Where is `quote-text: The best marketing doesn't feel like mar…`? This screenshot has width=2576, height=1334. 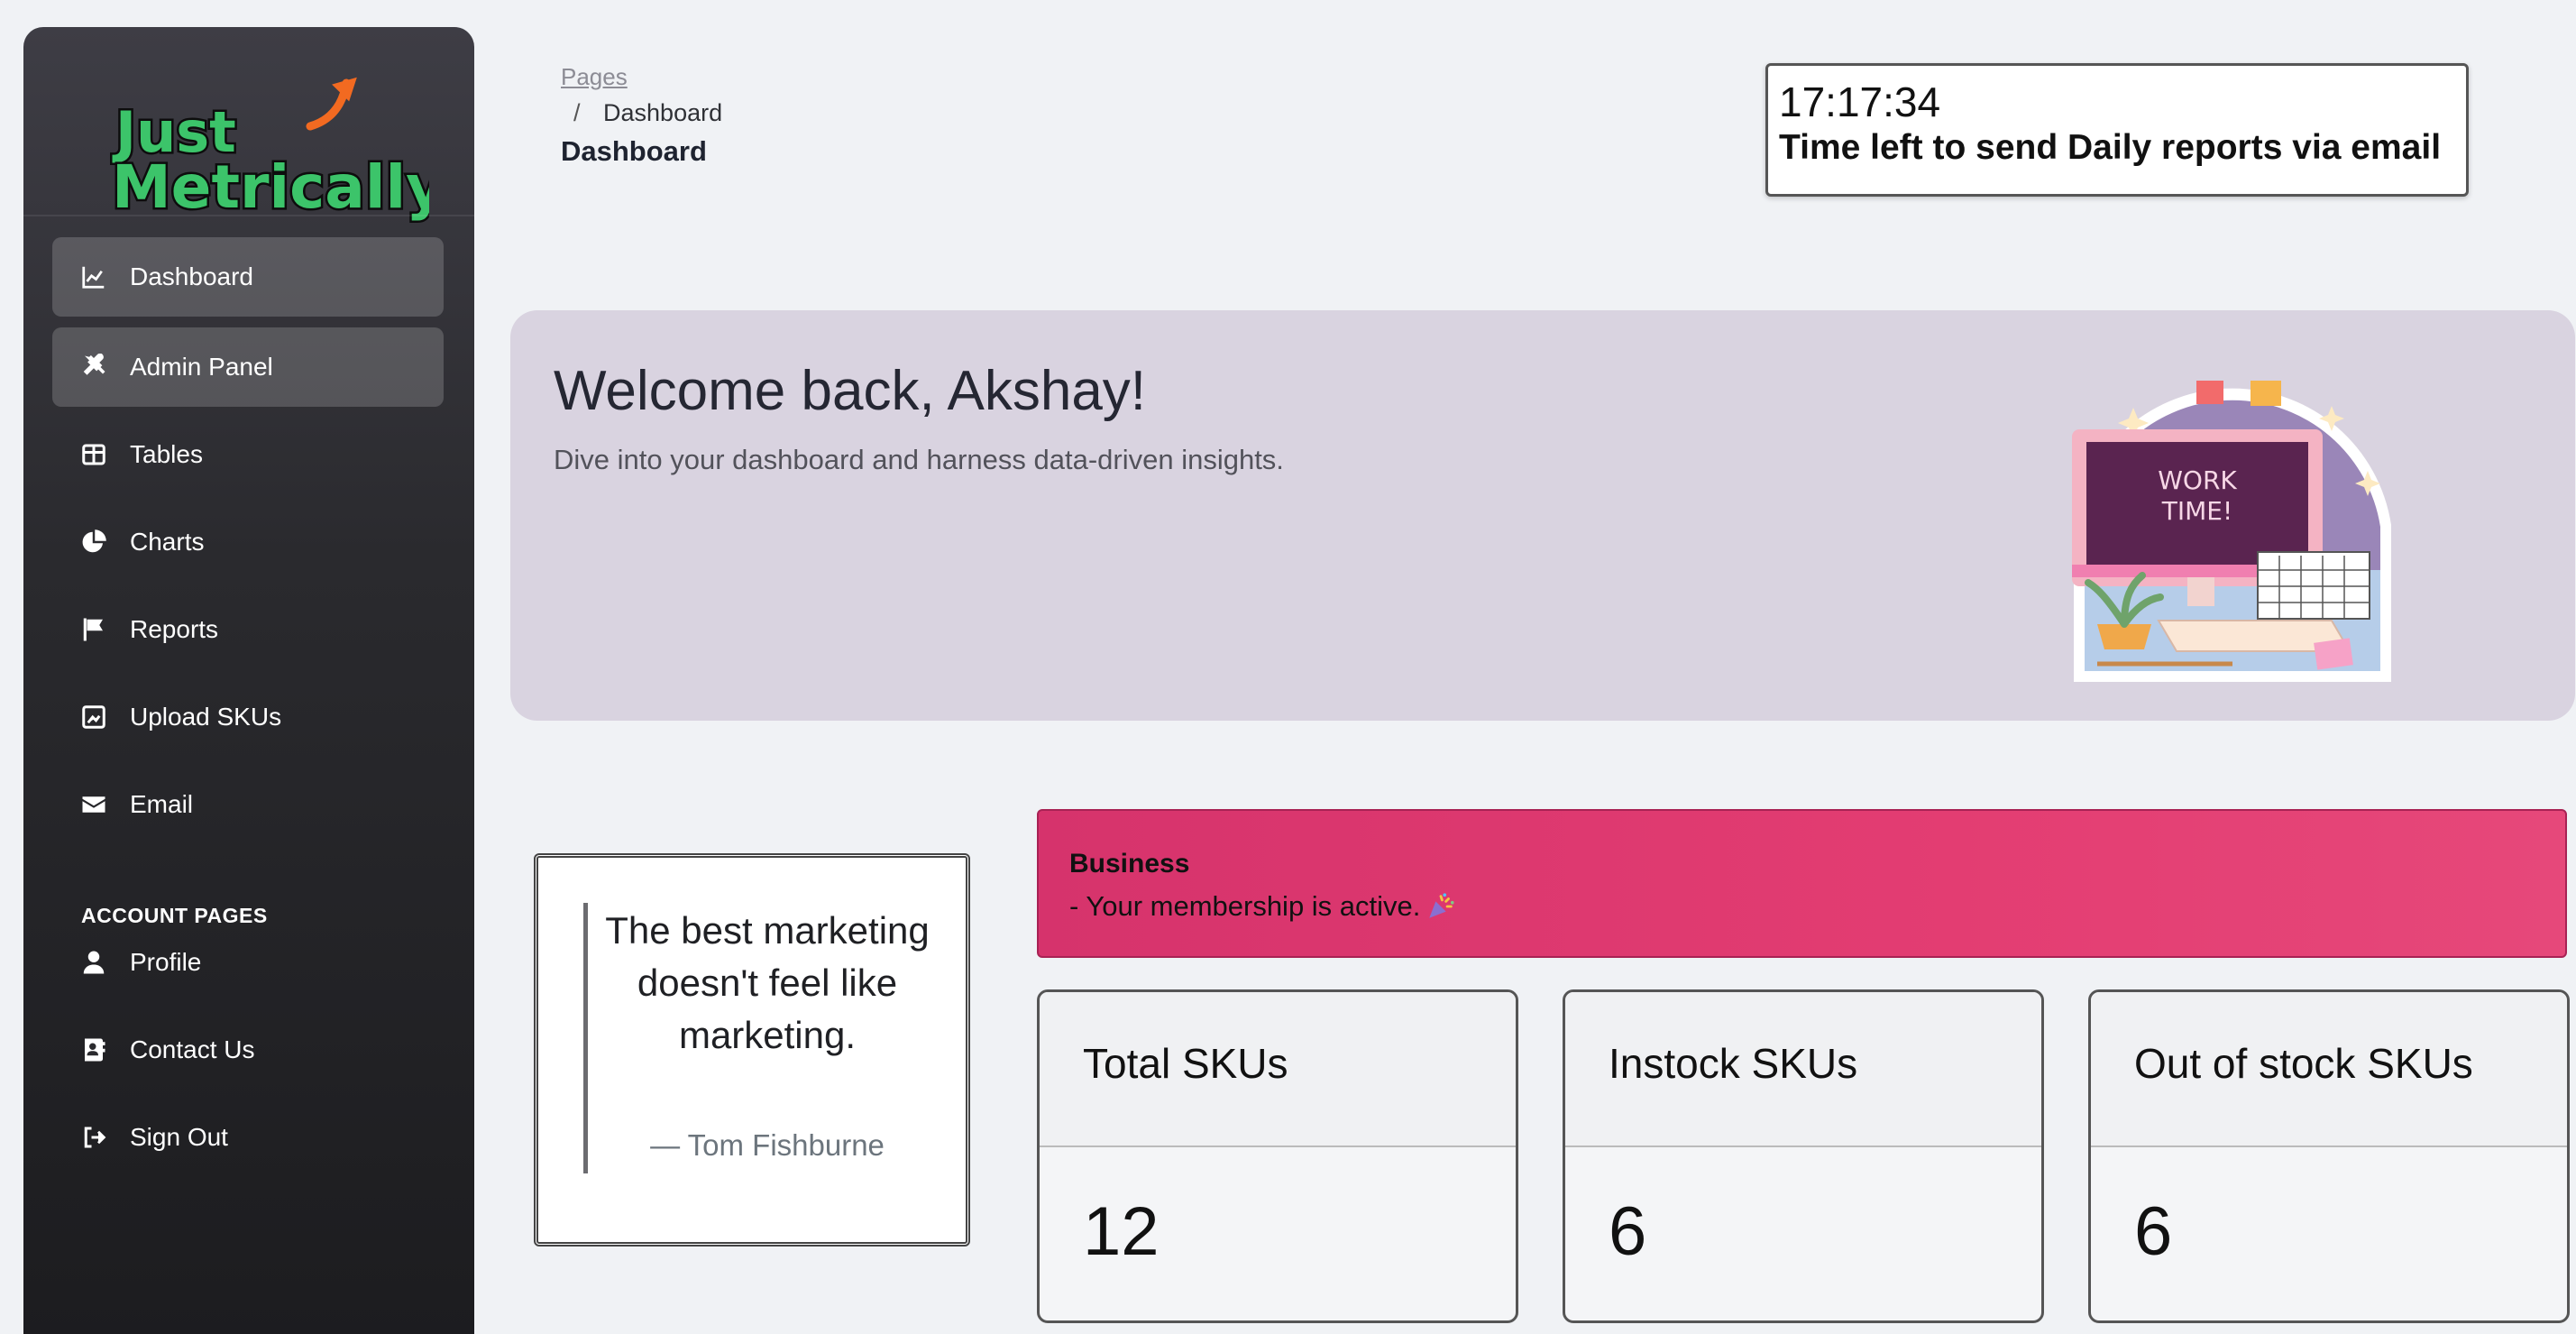 quote-text: The best marketing doesn't feel like mar… is located at coordinates (767, 982).